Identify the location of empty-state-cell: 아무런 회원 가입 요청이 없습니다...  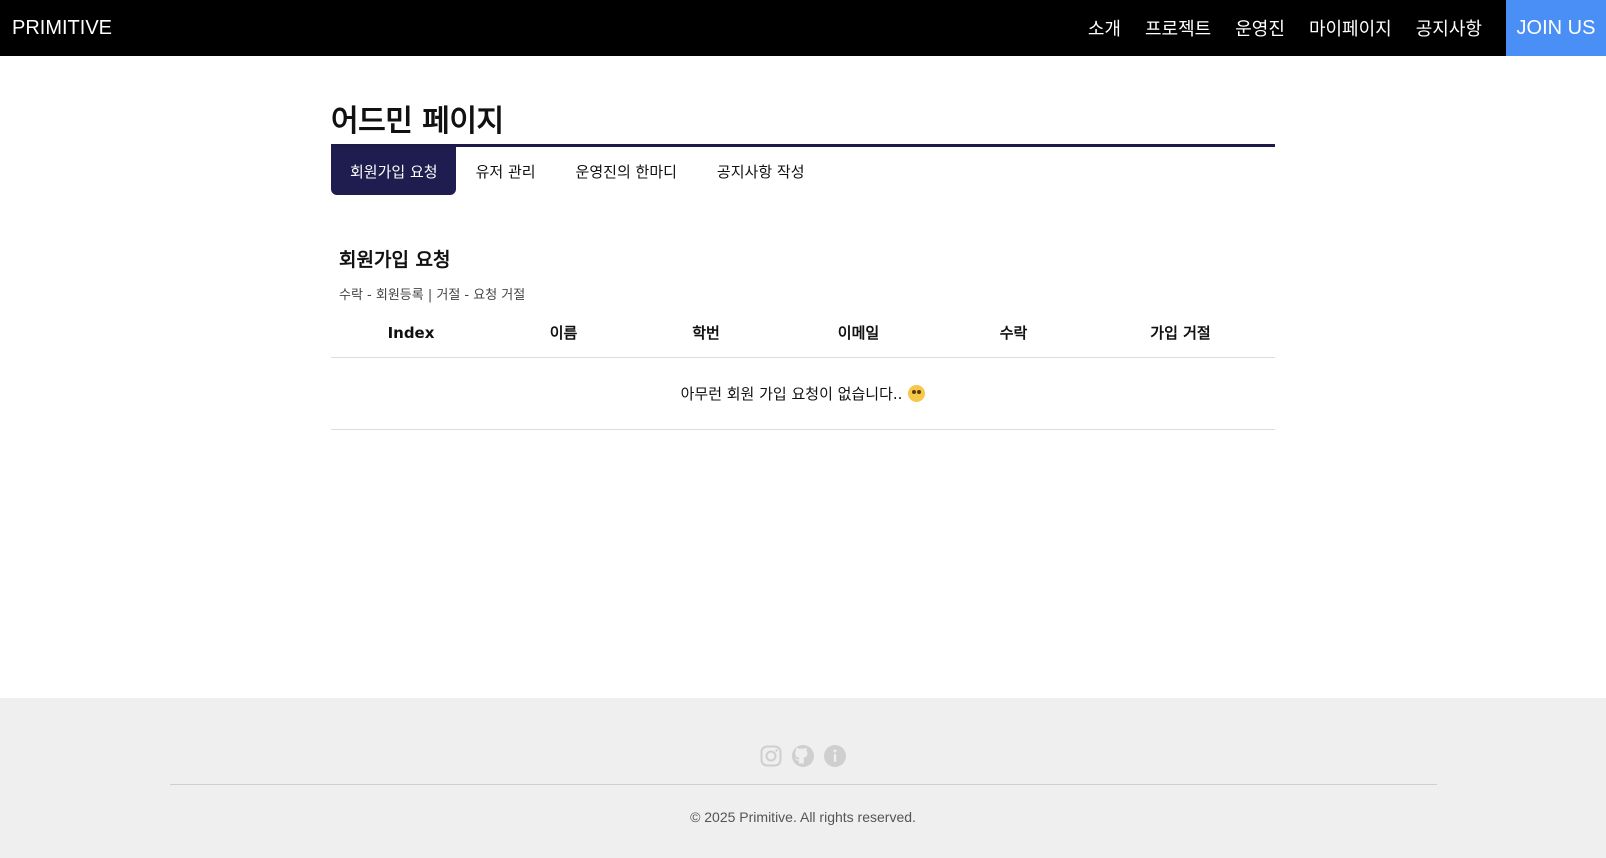
(803, 393).